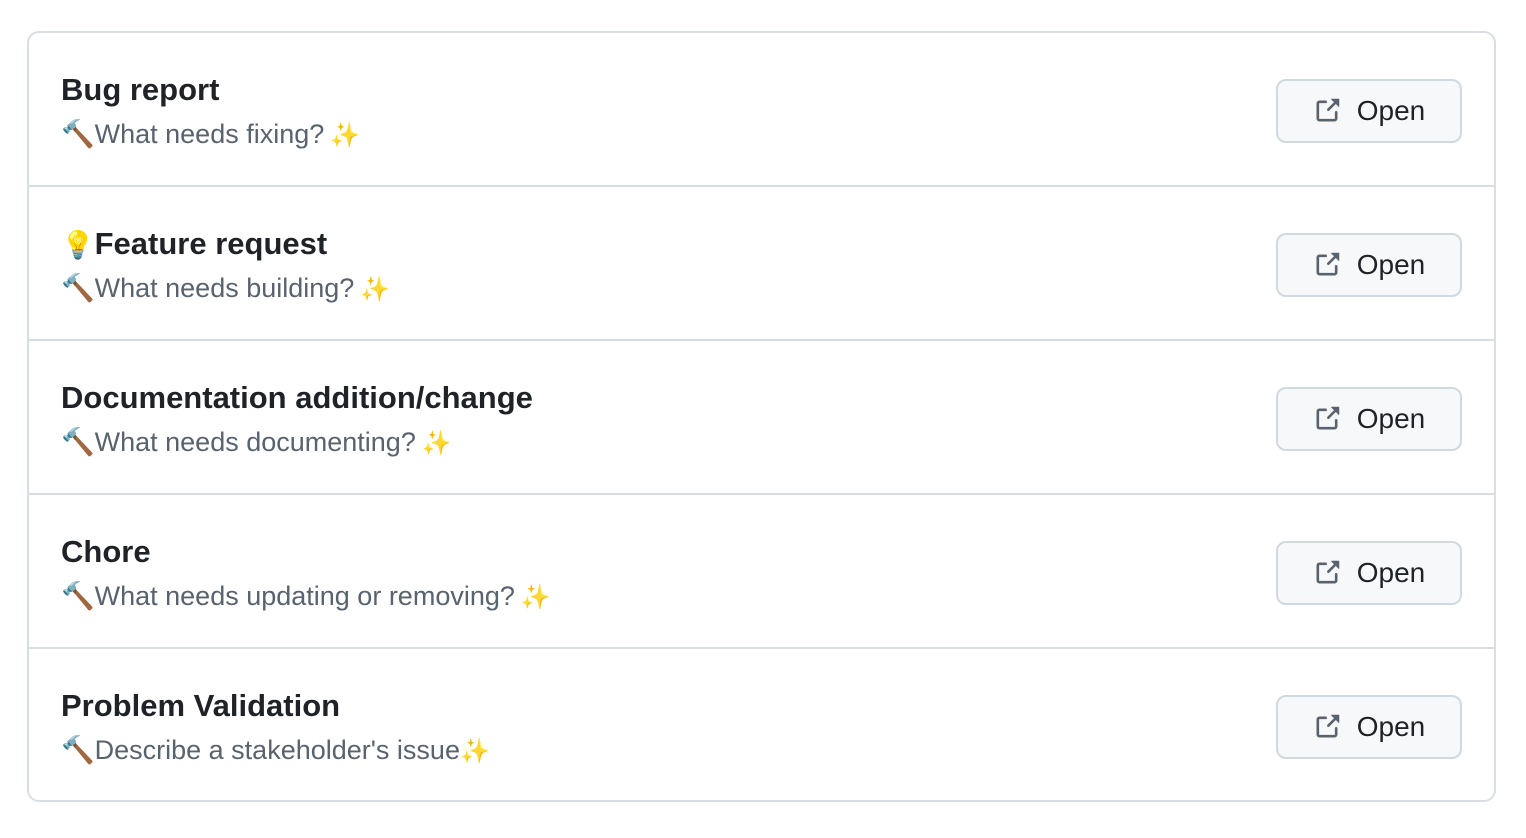  What do you see at coordinates (275, 750) in the screenshot?
I see `template-description: 🔨Describe a stakeholder's issue✨` at bounding box center [275, 750].